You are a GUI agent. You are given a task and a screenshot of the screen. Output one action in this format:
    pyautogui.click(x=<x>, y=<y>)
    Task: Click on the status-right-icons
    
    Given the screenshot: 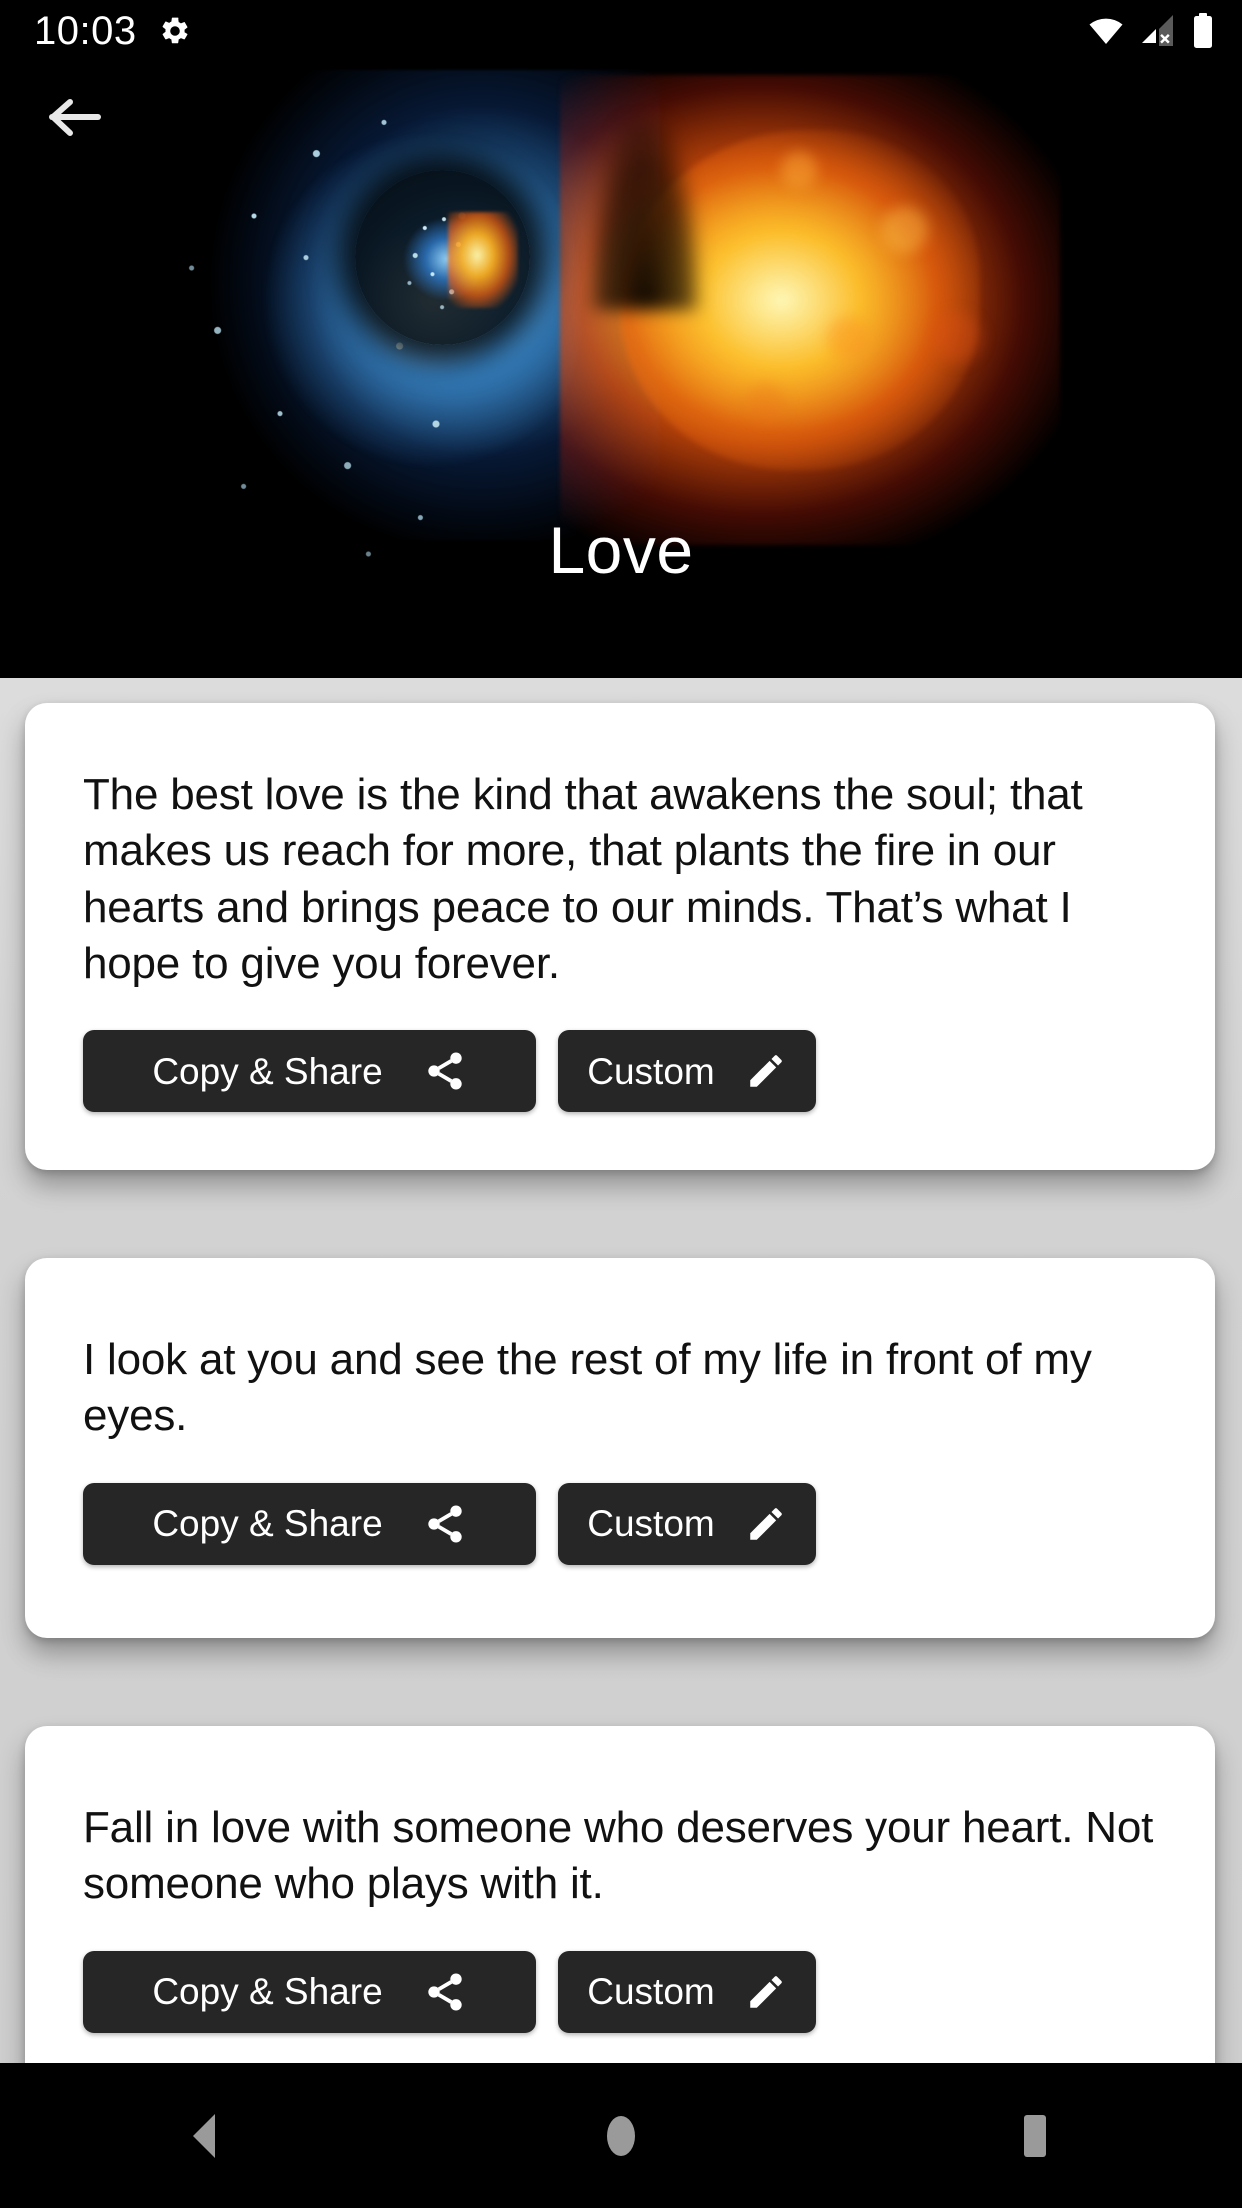 What is the action you would take?
    pyautogui.click(x=1151, y=31)
    